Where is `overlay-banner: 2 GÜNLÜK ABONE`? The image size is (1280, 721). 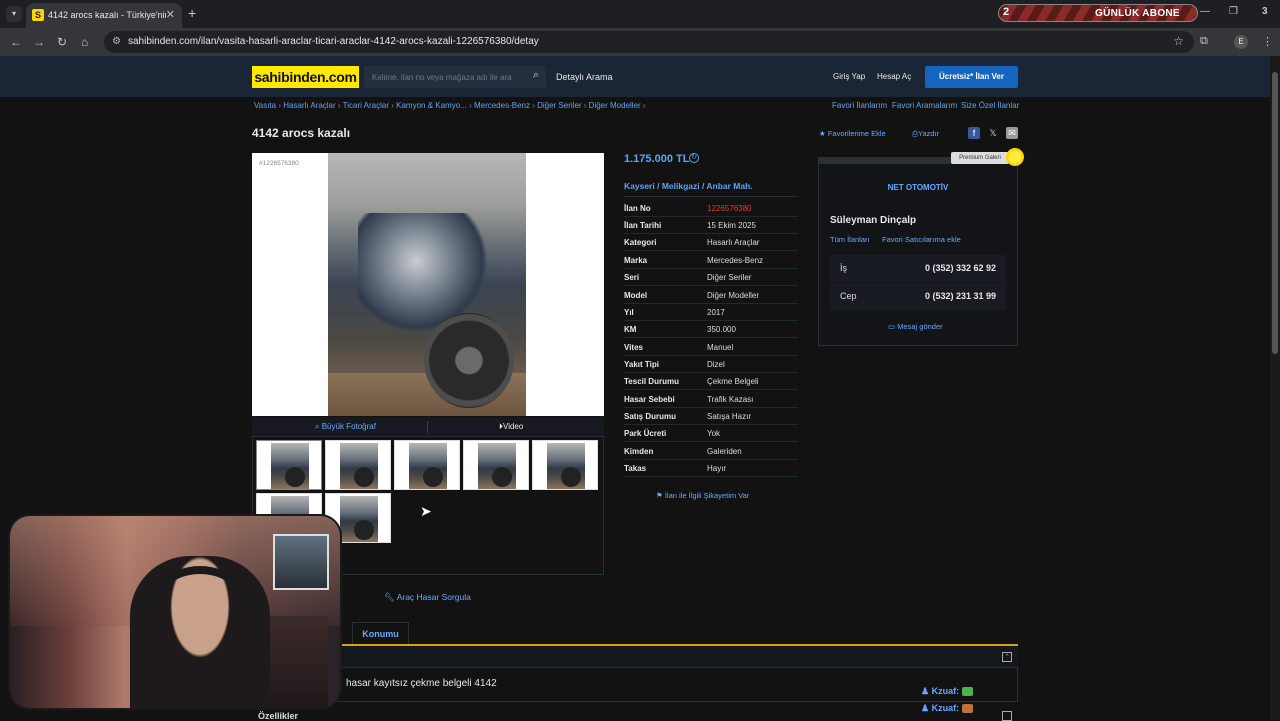 overlay-banner: 2 GÜNLÜK ABONE is located at coordinates (1098, 13).